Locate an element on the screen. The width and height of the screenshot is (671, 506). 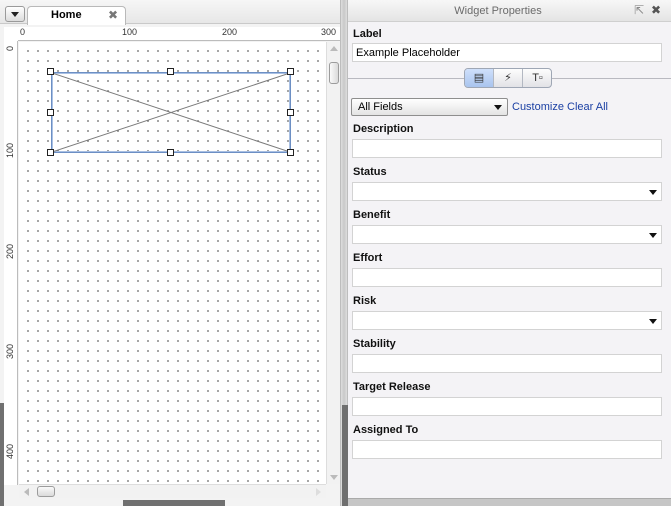
clear-all-link: Clear All is located at coordinates (587, 107).